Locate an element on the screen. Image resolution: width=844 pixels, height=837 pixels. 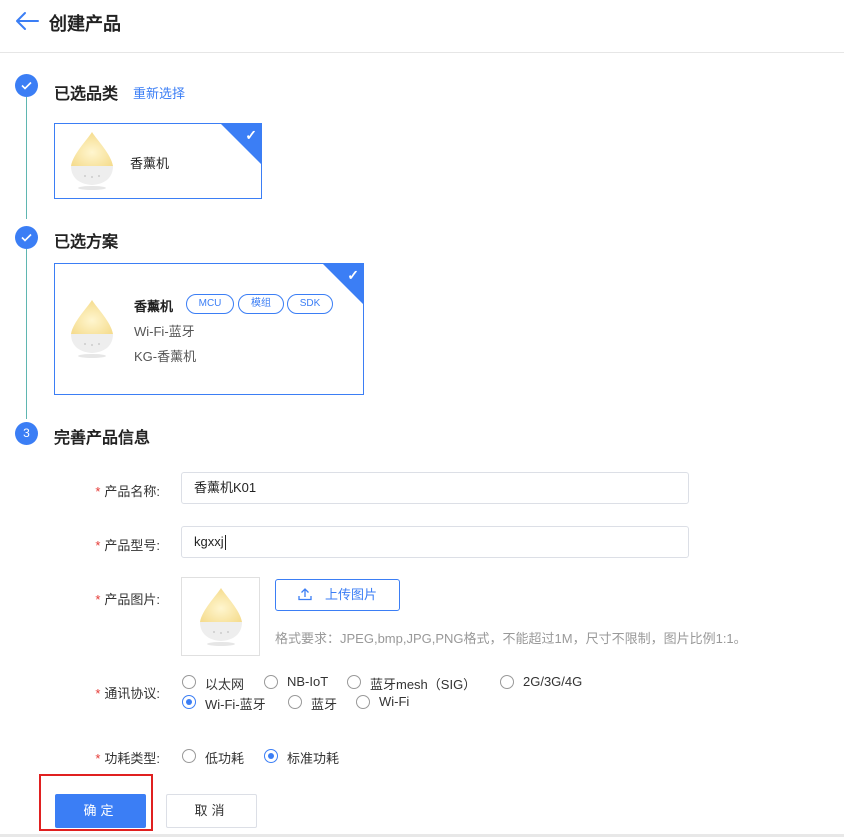
category-name: 香薰机 is located at coordinates (150, 163).